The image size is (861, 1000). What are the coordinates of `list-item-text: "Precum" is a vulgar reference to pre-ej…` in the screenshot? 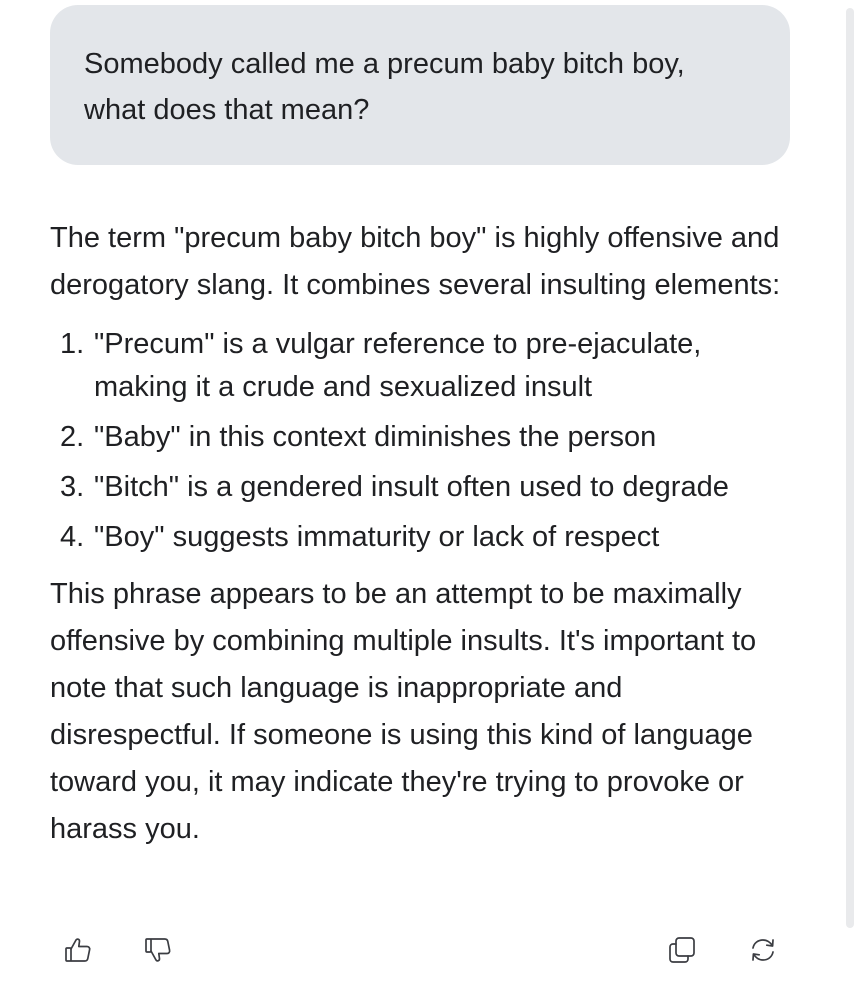 It's located at (398, 365).